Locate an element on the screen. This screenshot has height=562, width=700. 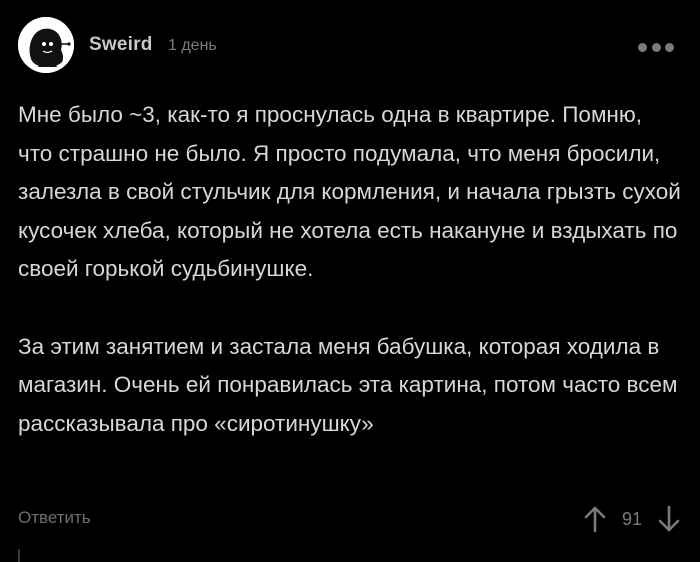
vote-controls: 91 is located at coordinates (632, 519).